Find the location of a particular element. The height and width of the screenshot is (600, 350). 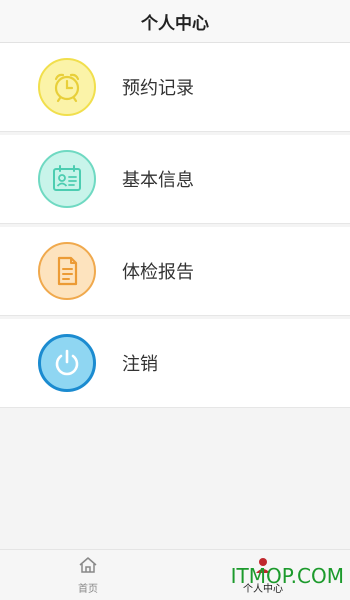

page-title: 个人中心 is located at coordinates (175, 23).